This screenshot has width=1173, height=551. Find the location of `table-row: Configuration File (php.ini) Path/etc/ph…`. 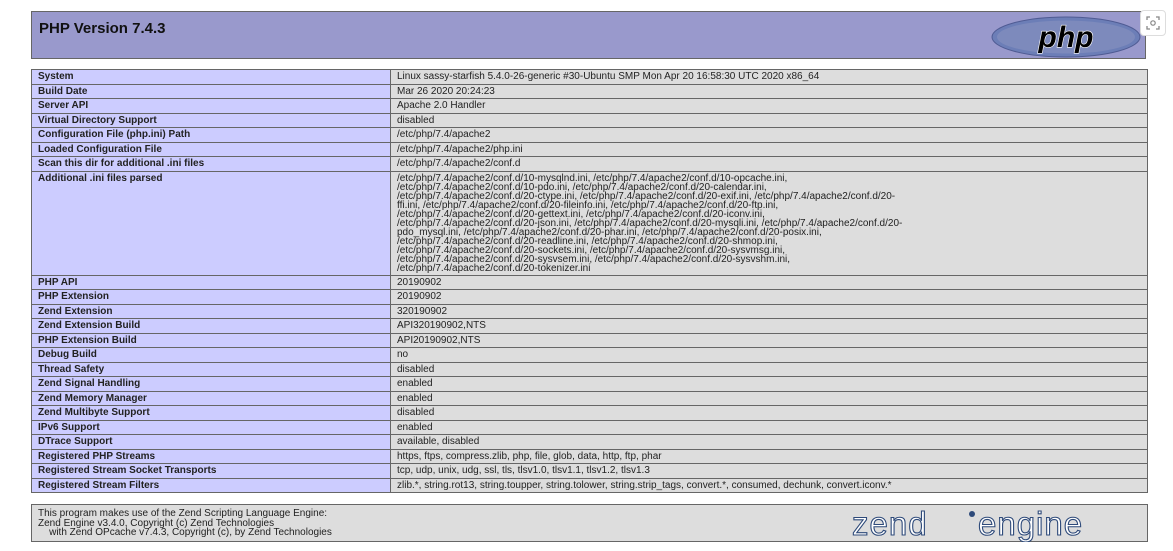

table-row: Configuration File (php.ini) Path/etc/ph… is located at coordinates (589, 135).